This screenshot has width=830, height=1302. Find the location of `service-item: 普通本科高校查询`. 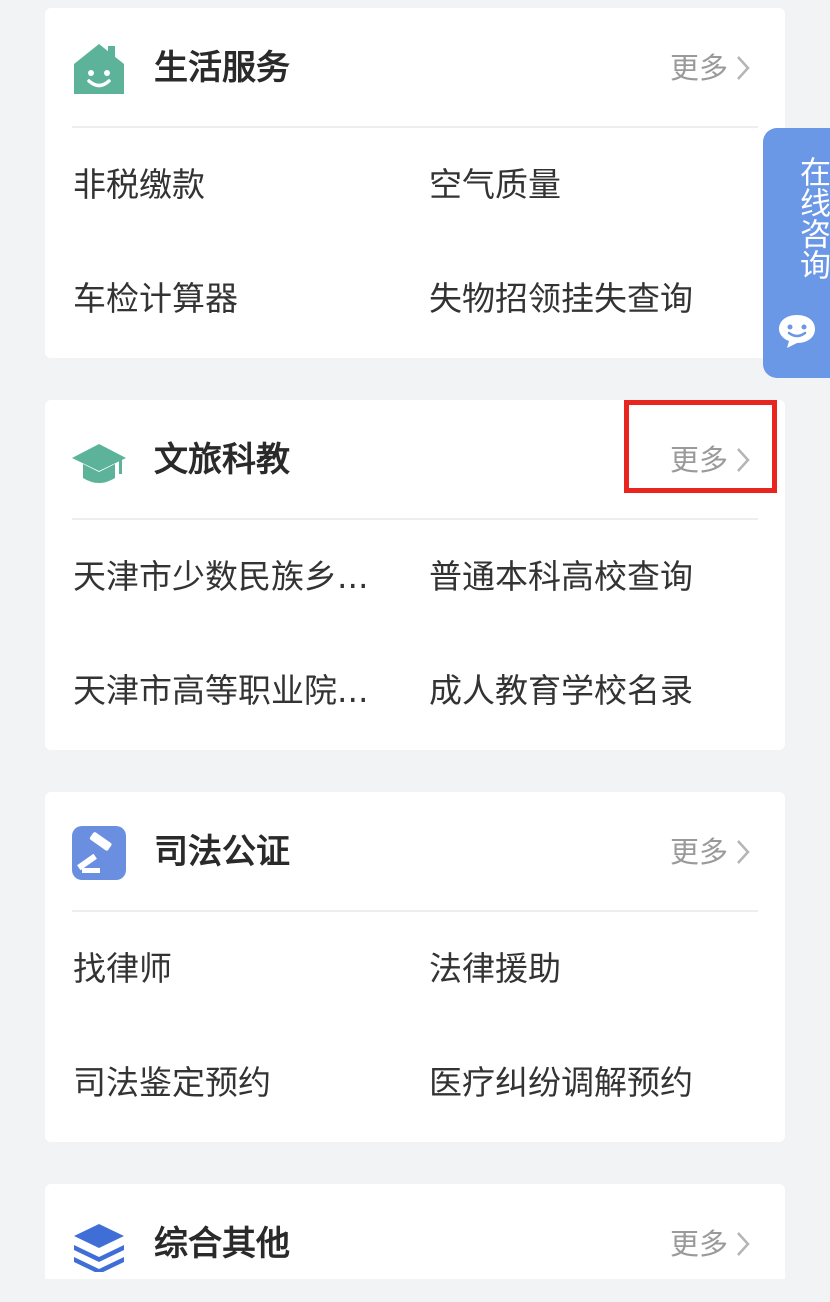

service-item: 普通本科高校查询 is located at coordinates (607, 577).